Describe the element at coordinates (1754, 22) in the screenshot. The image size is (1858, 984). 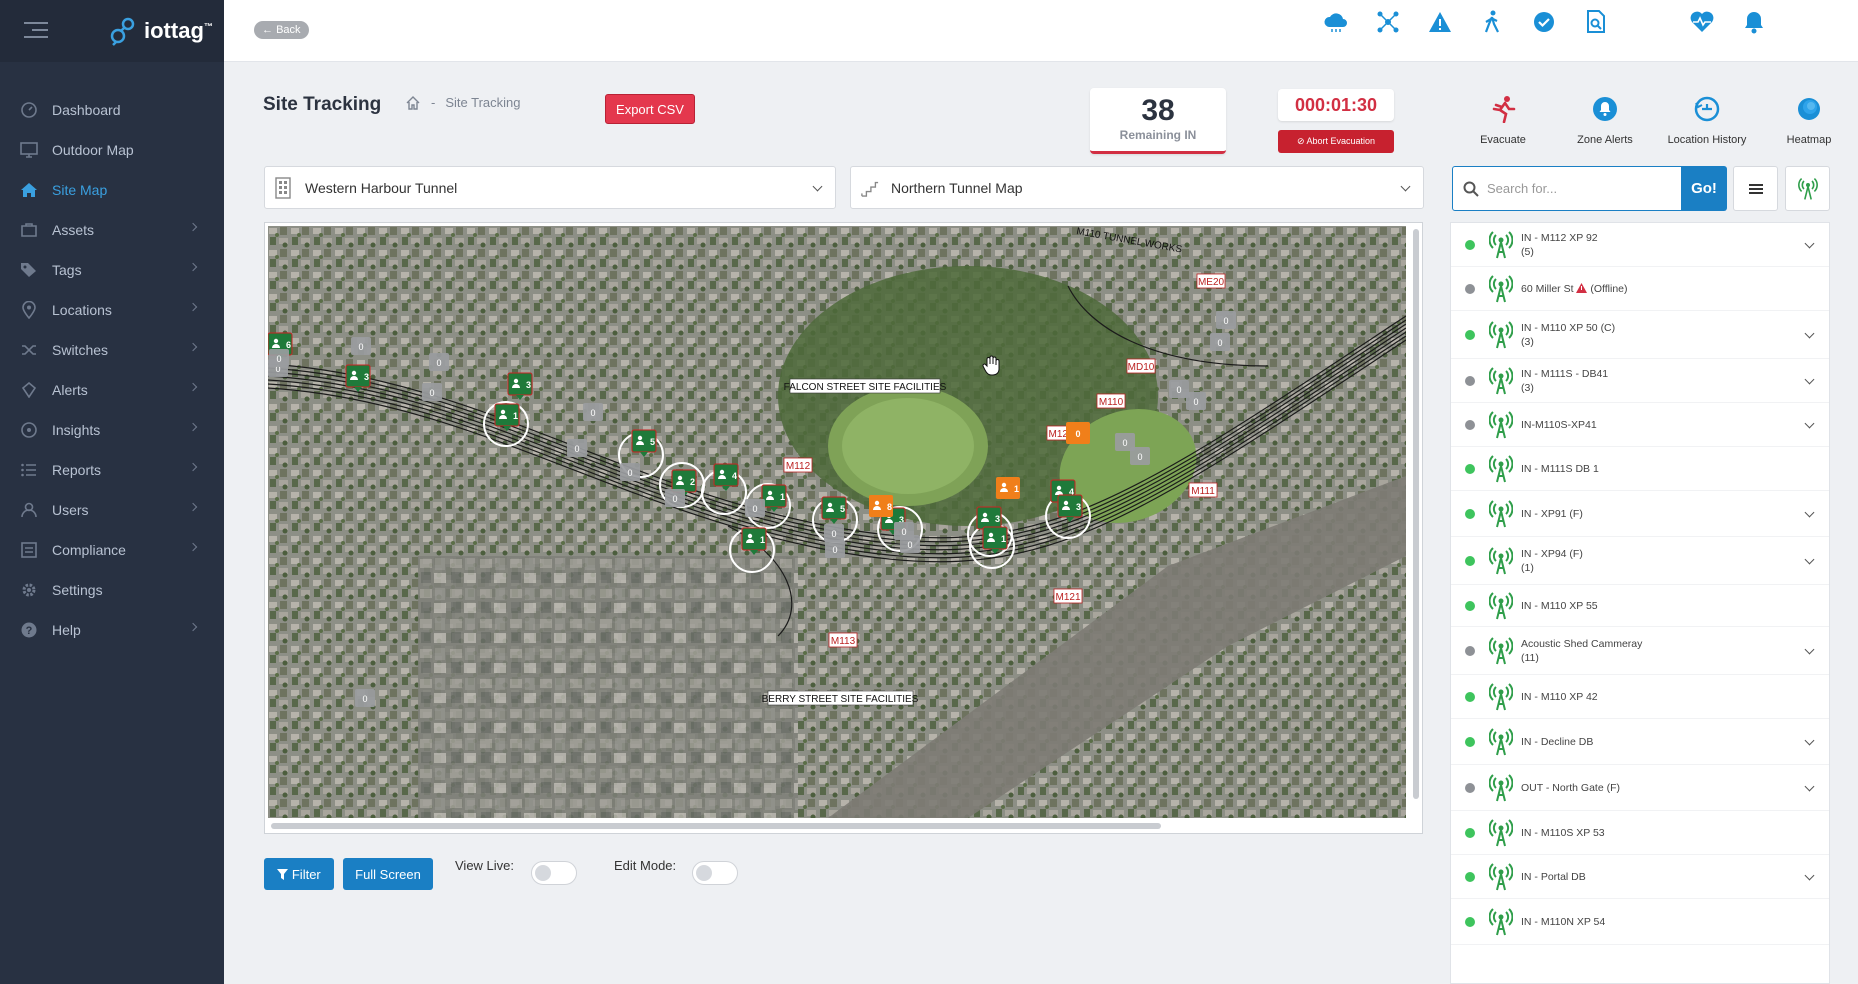
I see `bell-icon` at that location.